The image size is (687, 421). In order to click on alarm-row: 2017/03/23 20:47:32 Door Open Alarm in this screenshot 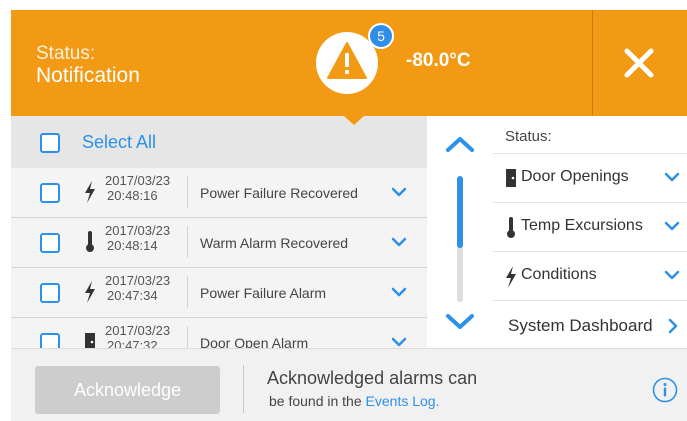, I will do `click(219, 333)`.